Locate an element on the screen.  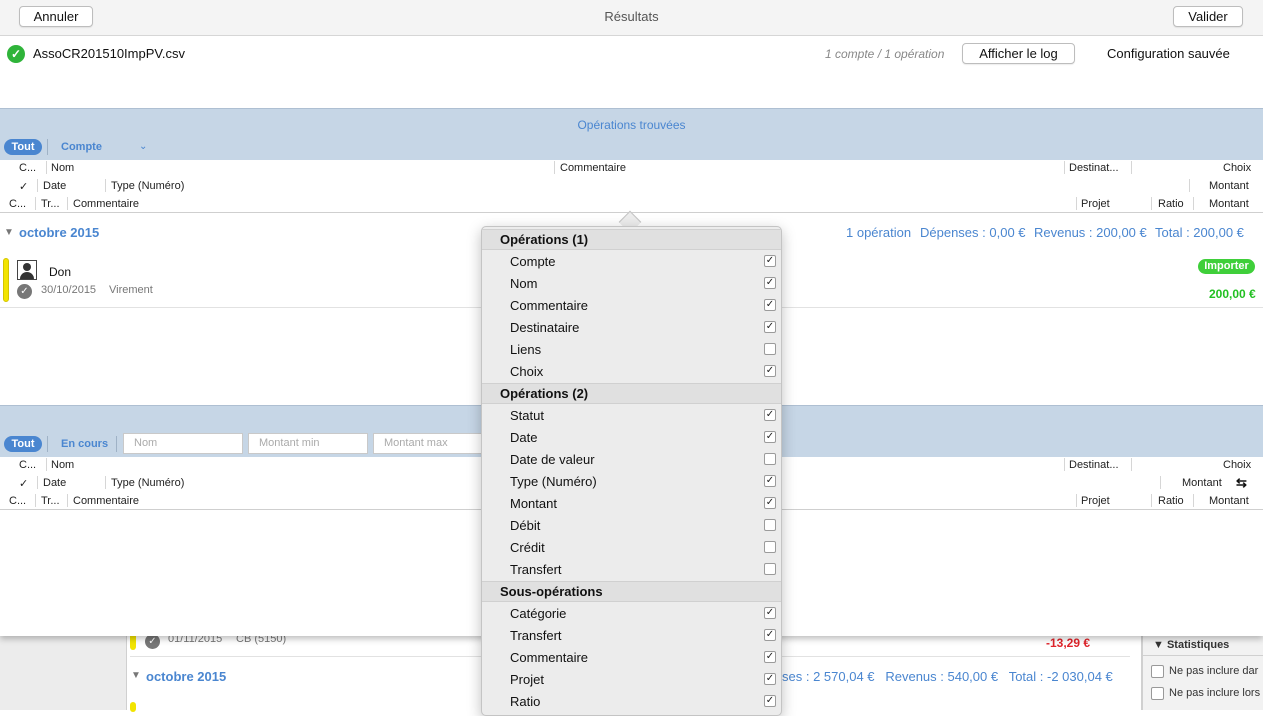
col-commentaire: Commentaire is located at coordinates (593, 168).